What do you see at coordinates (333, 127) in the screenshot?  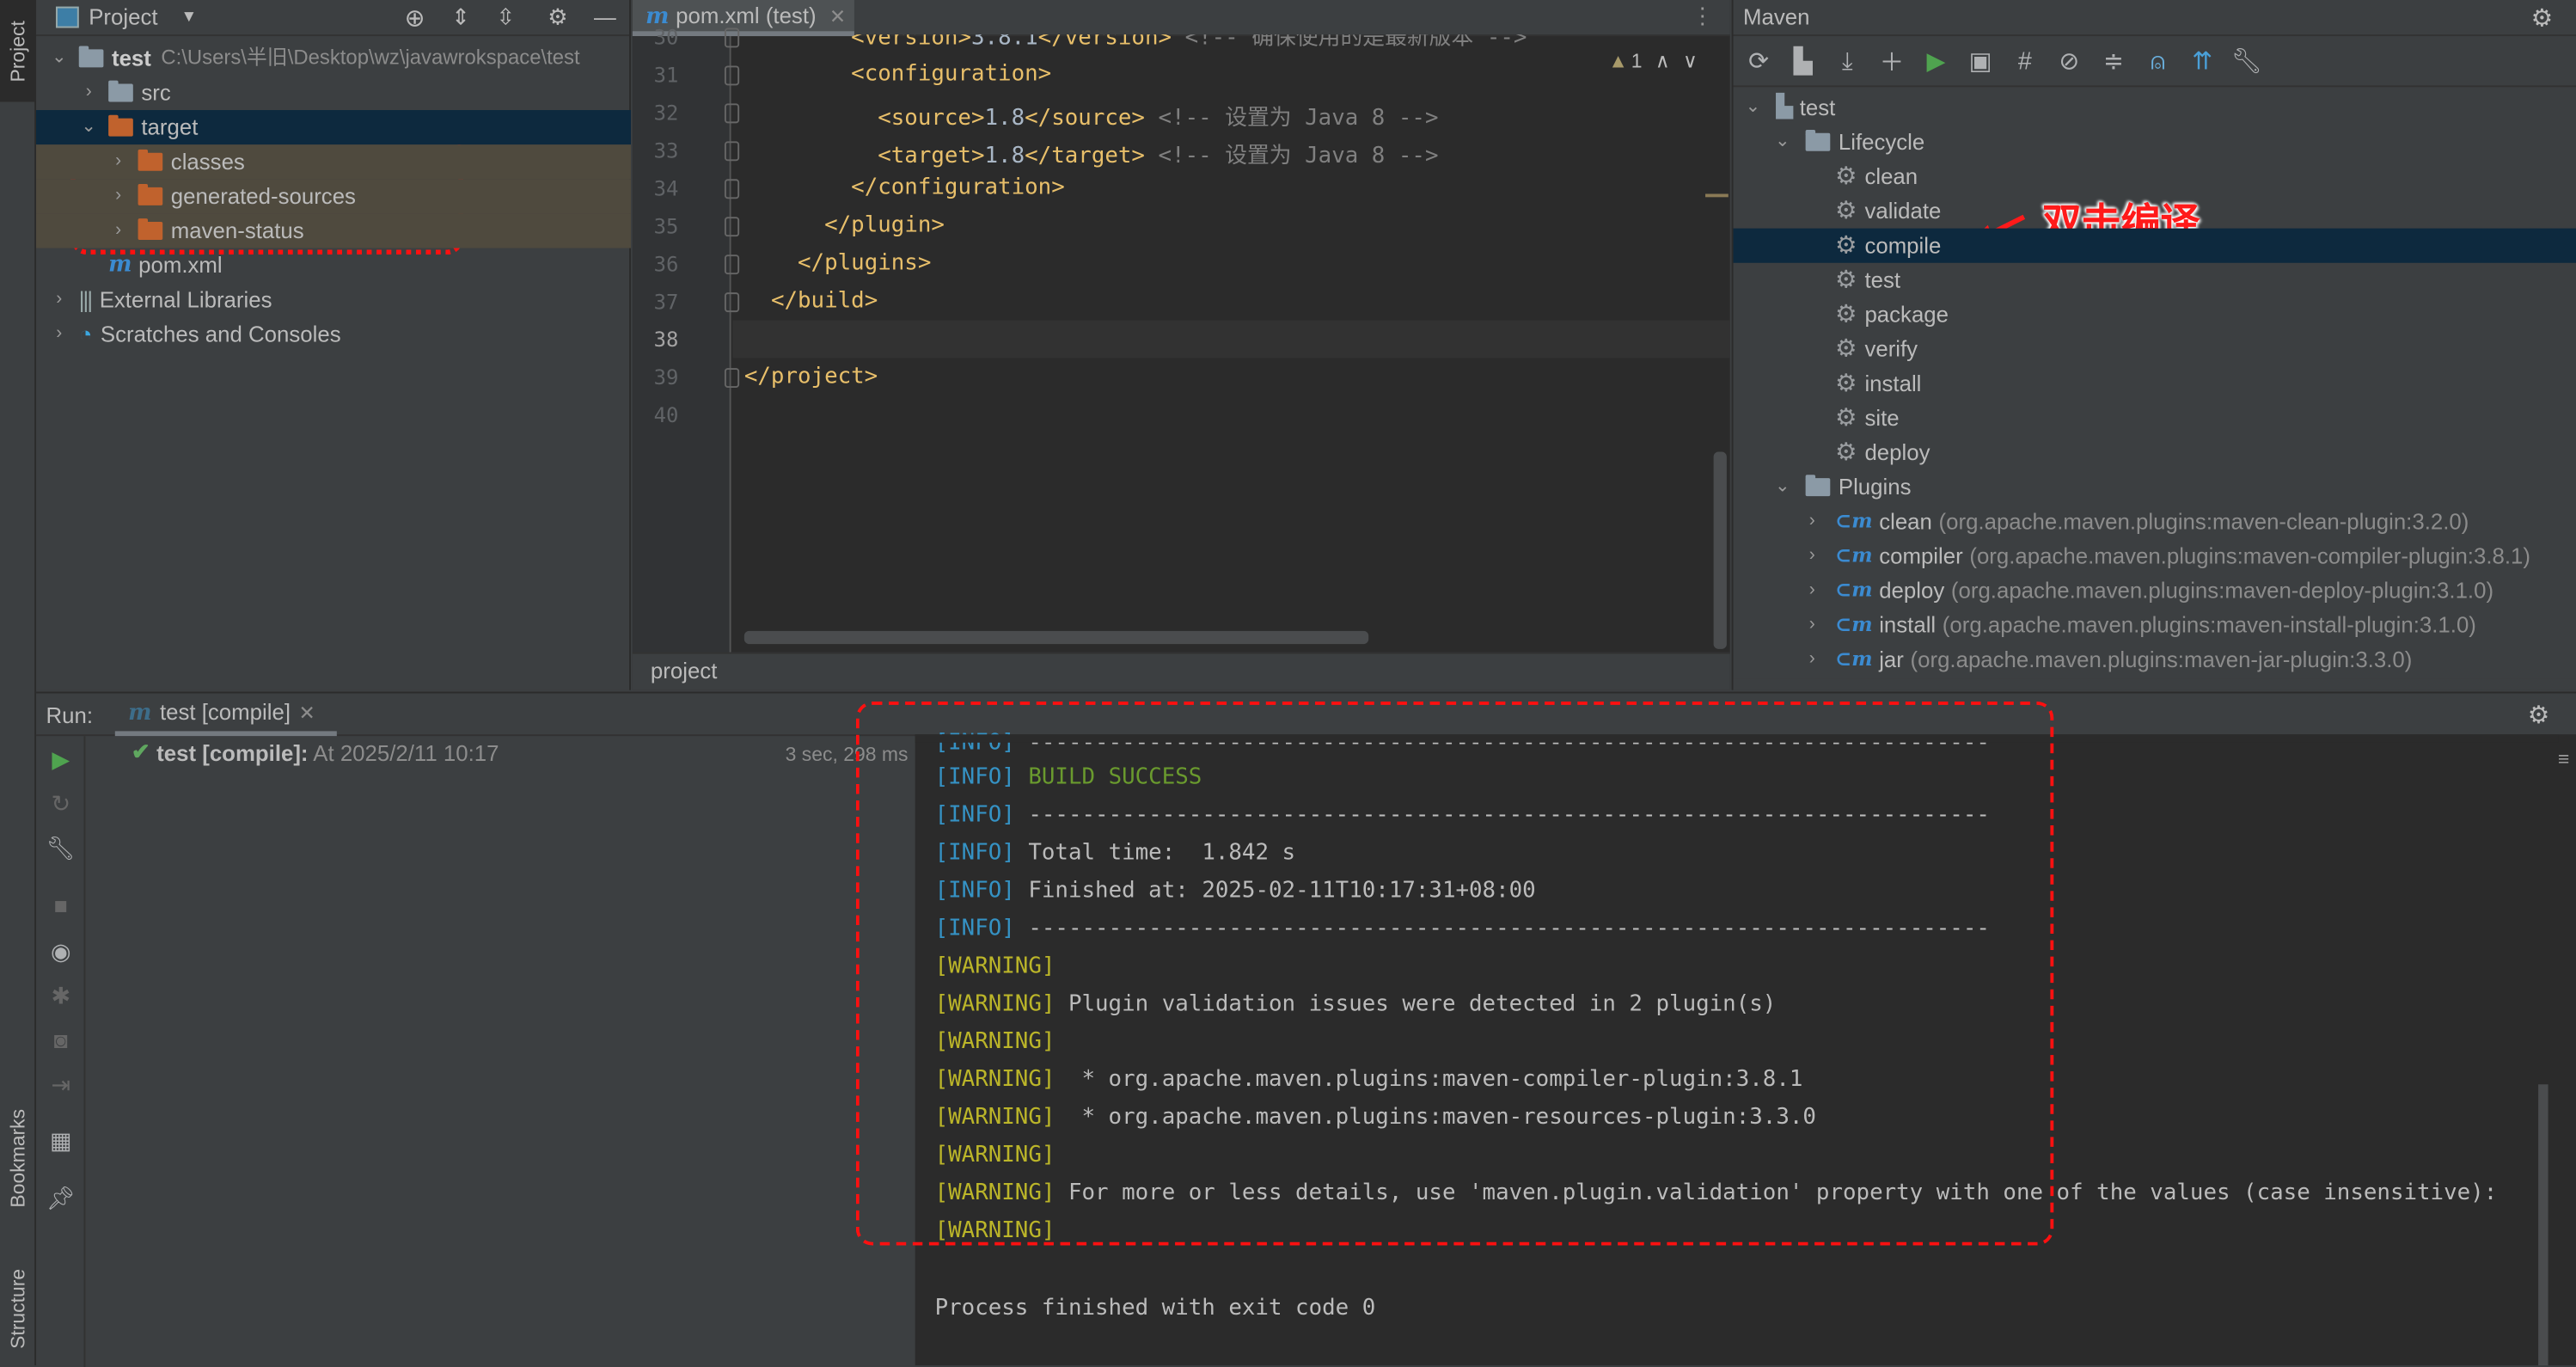 I see `project-tree-item: ⌄ target` at bounding box center [333, 127].